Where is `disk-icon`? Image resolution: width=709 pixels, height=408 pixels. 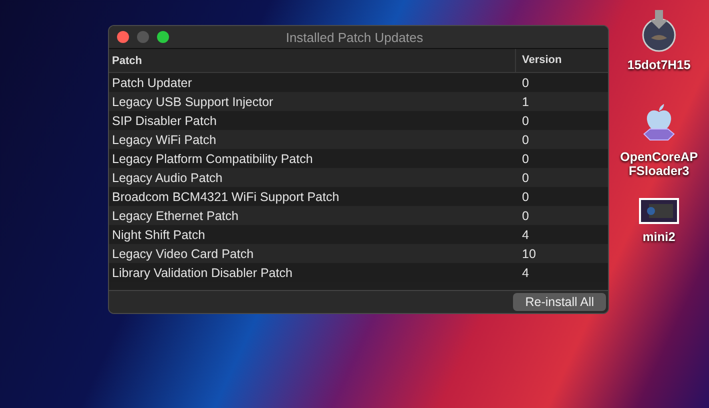
disk-icon is located at coordinates (659, 31).